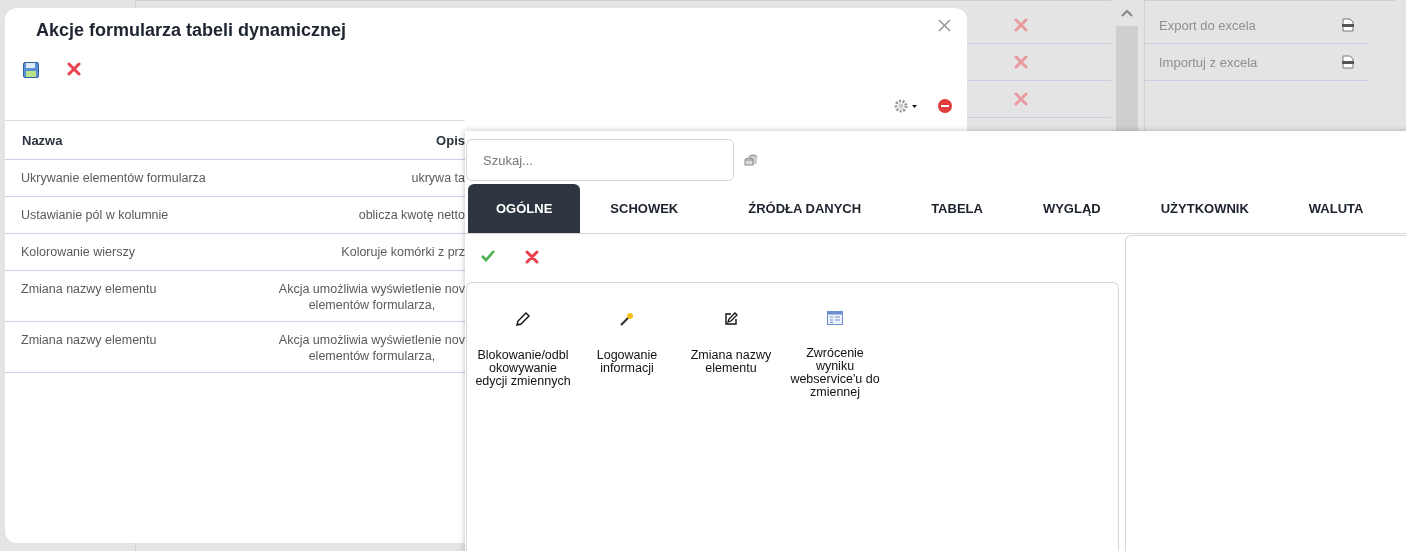 Image resolution: width=1406 pixels, height=551 pixels. Describe the element at coordinates (403, 252) in the screenshot. I see `table-cell-text: Koloruje komórki z prz` at that location.